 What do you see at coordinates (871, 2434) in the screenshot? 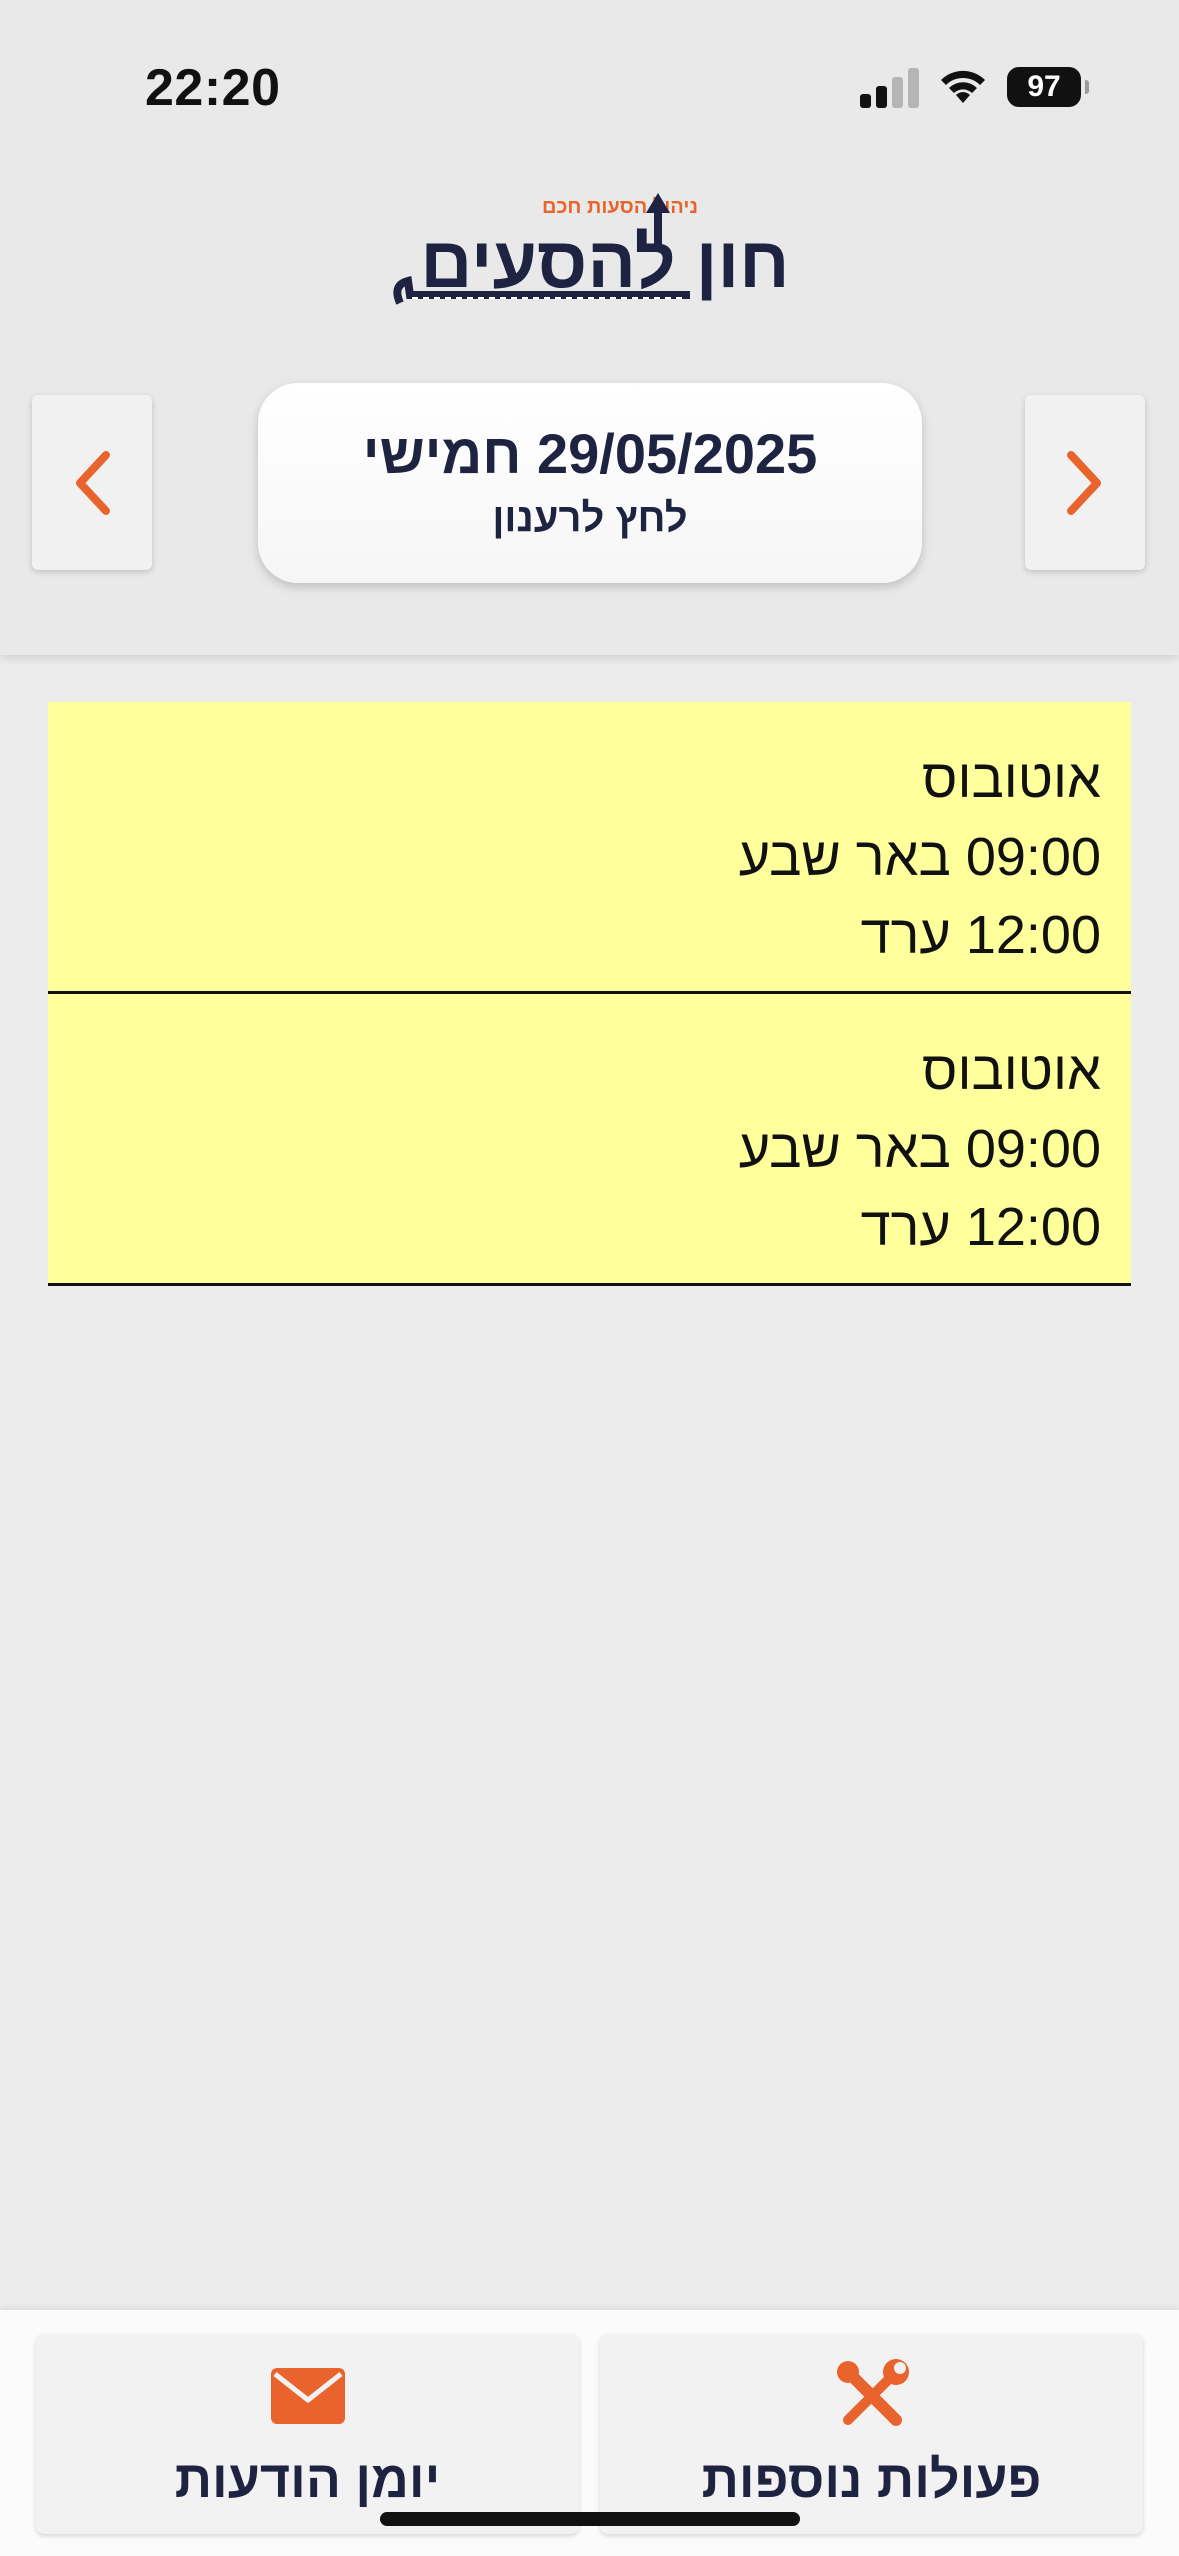
I see `more-actions-button: פעולות נוספות` at bounding box center [871, 2434].